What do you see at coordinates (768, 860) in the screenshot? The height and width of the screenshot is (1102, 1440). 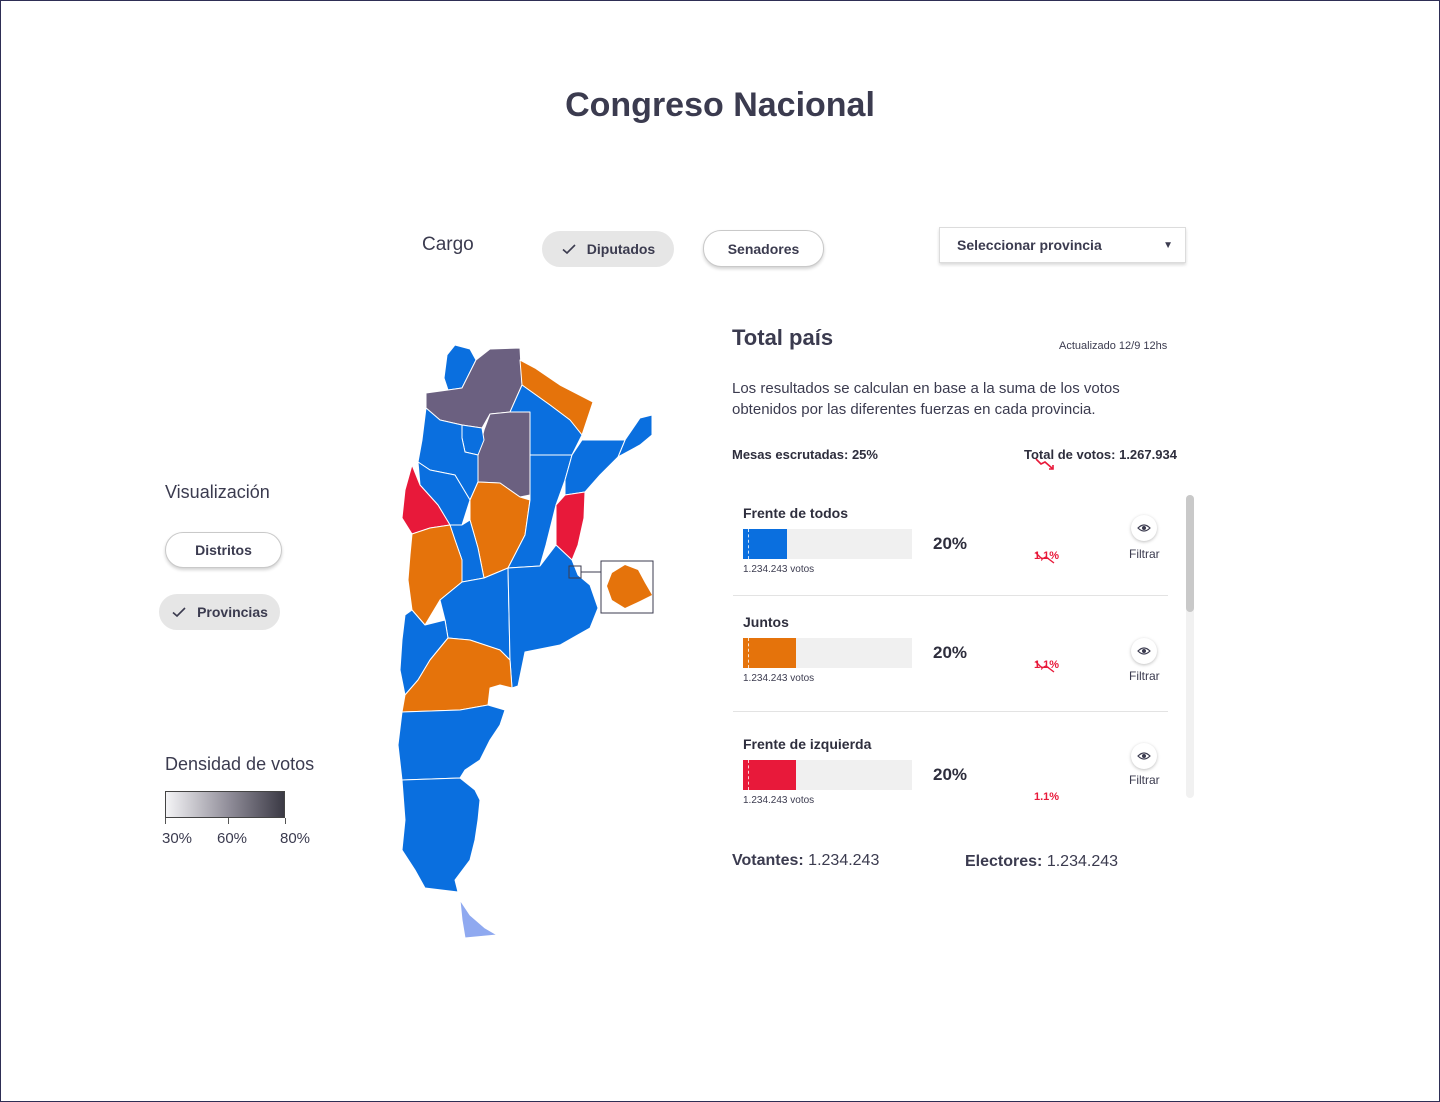 I see `votantes-label: Votantes:` at bounding box center [768, 860].